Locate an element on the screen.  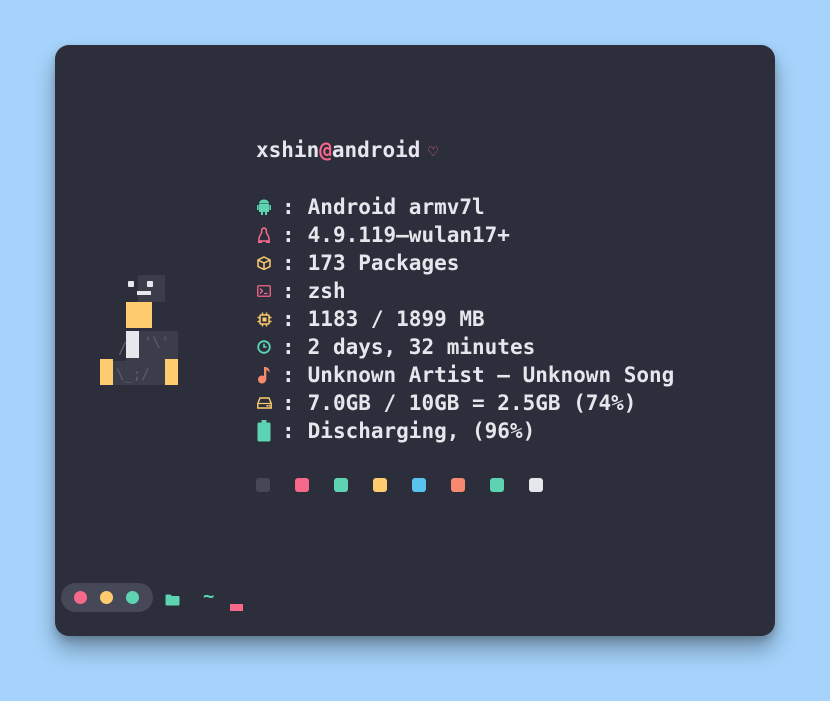
packages-value: 173 Packages is located at coordinates (383, 263).